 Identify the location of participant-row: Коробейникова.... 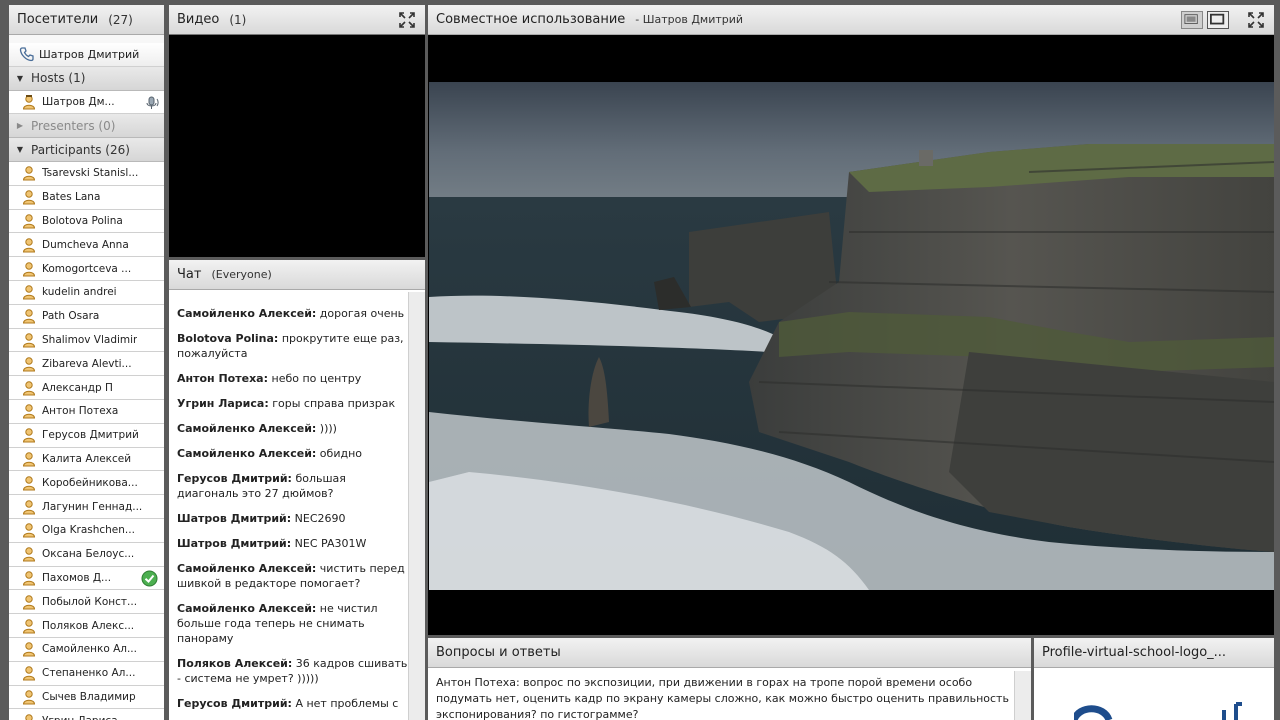
(86, 483).